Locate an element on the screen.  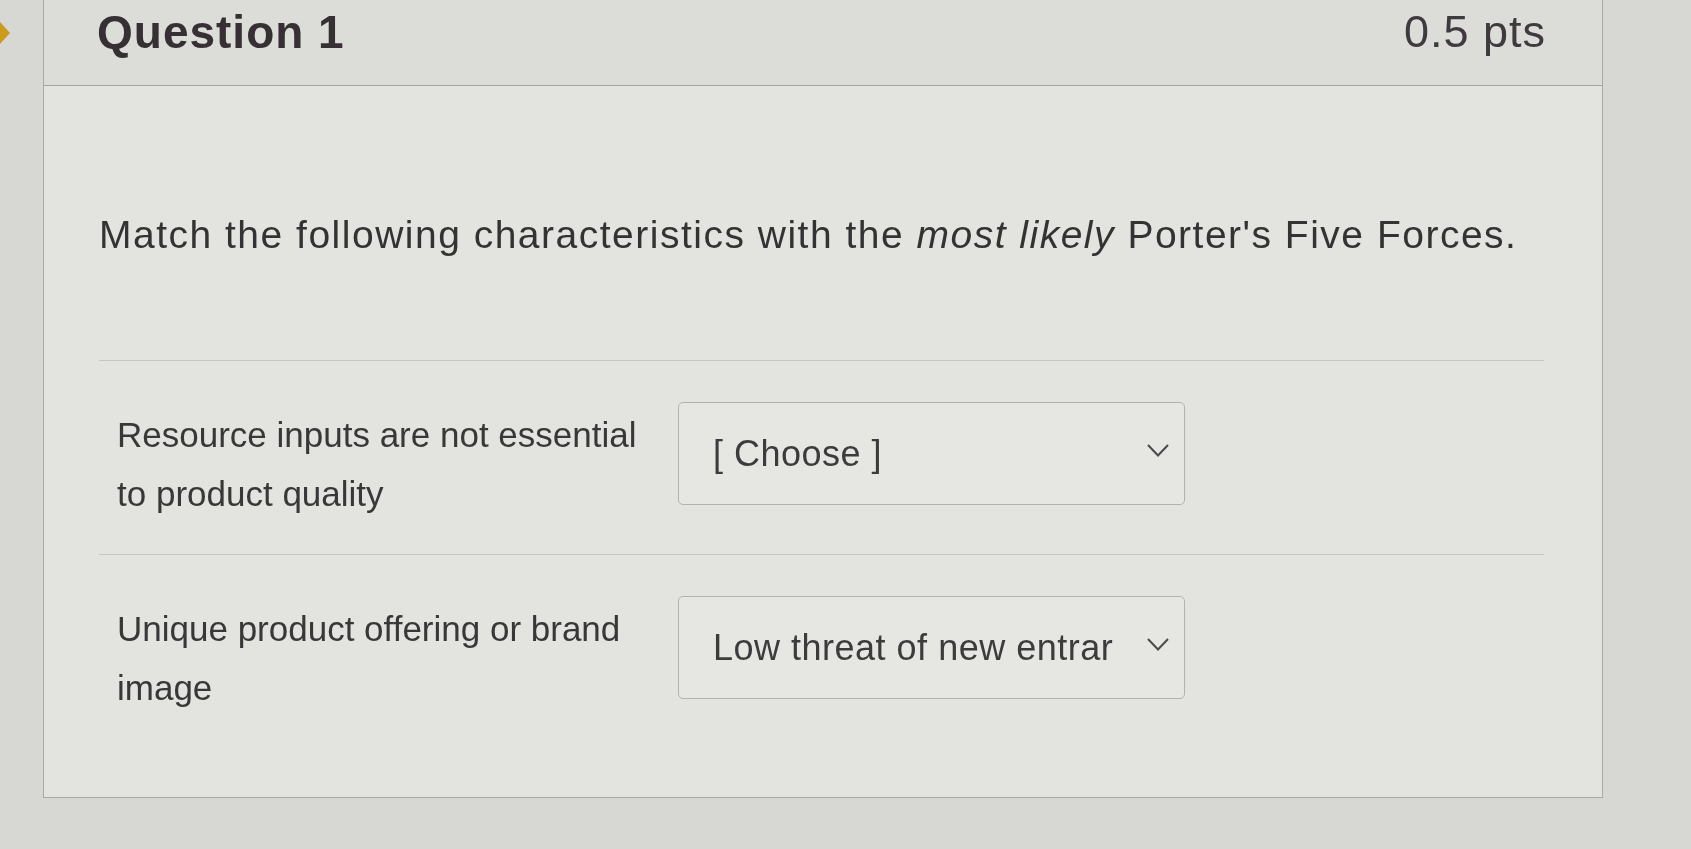
question-title: Question 1 is located at coordinates (221, 32).